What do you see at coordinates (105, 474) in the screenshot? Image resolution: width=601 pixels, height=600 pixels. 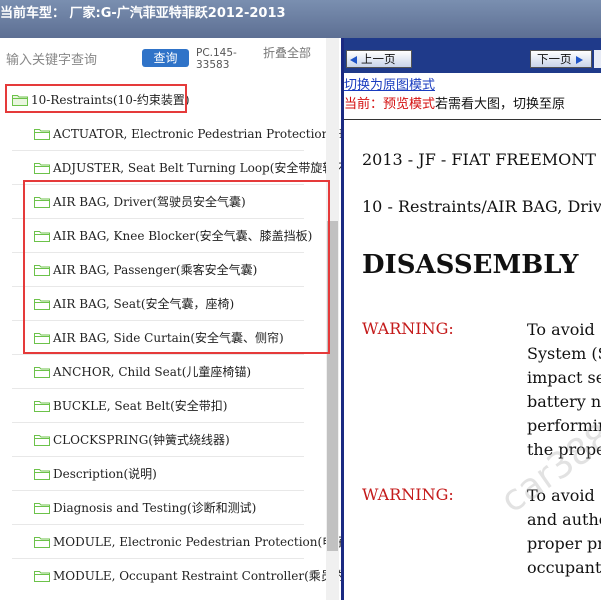 I see `tree-item-label: Description(说明)` at bounding box center [105, 474].